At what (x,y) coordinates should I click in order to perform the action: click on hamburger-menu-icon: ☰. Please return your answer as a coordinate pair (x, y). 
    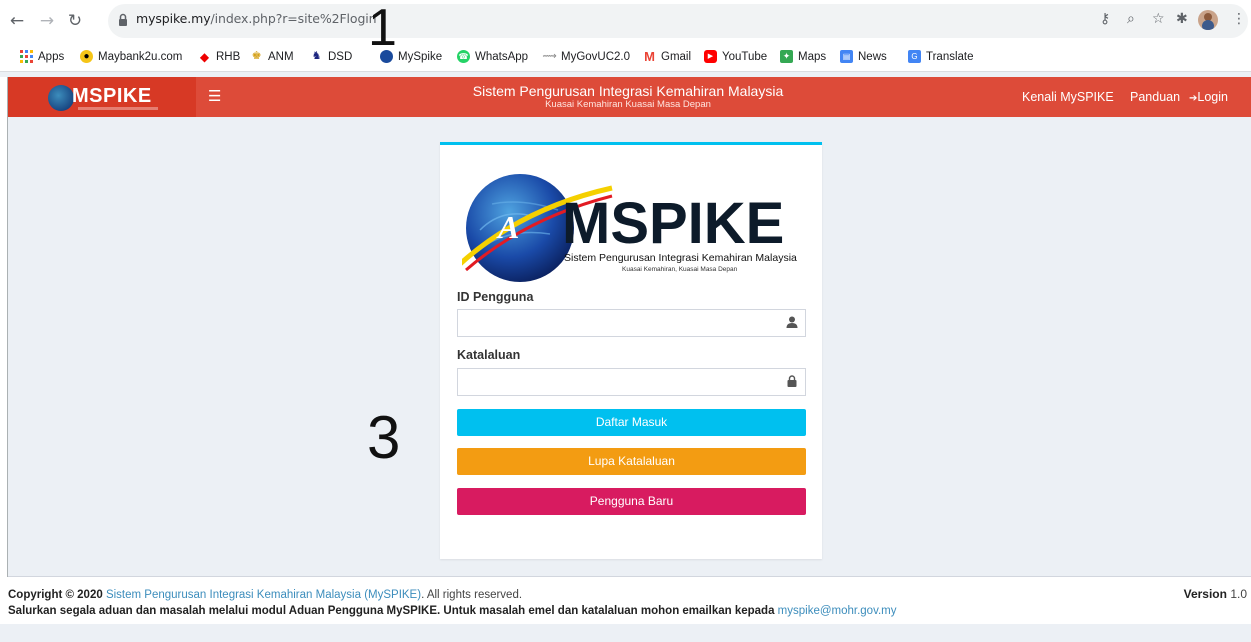
    Looking at the image, I should click on (214, 96).